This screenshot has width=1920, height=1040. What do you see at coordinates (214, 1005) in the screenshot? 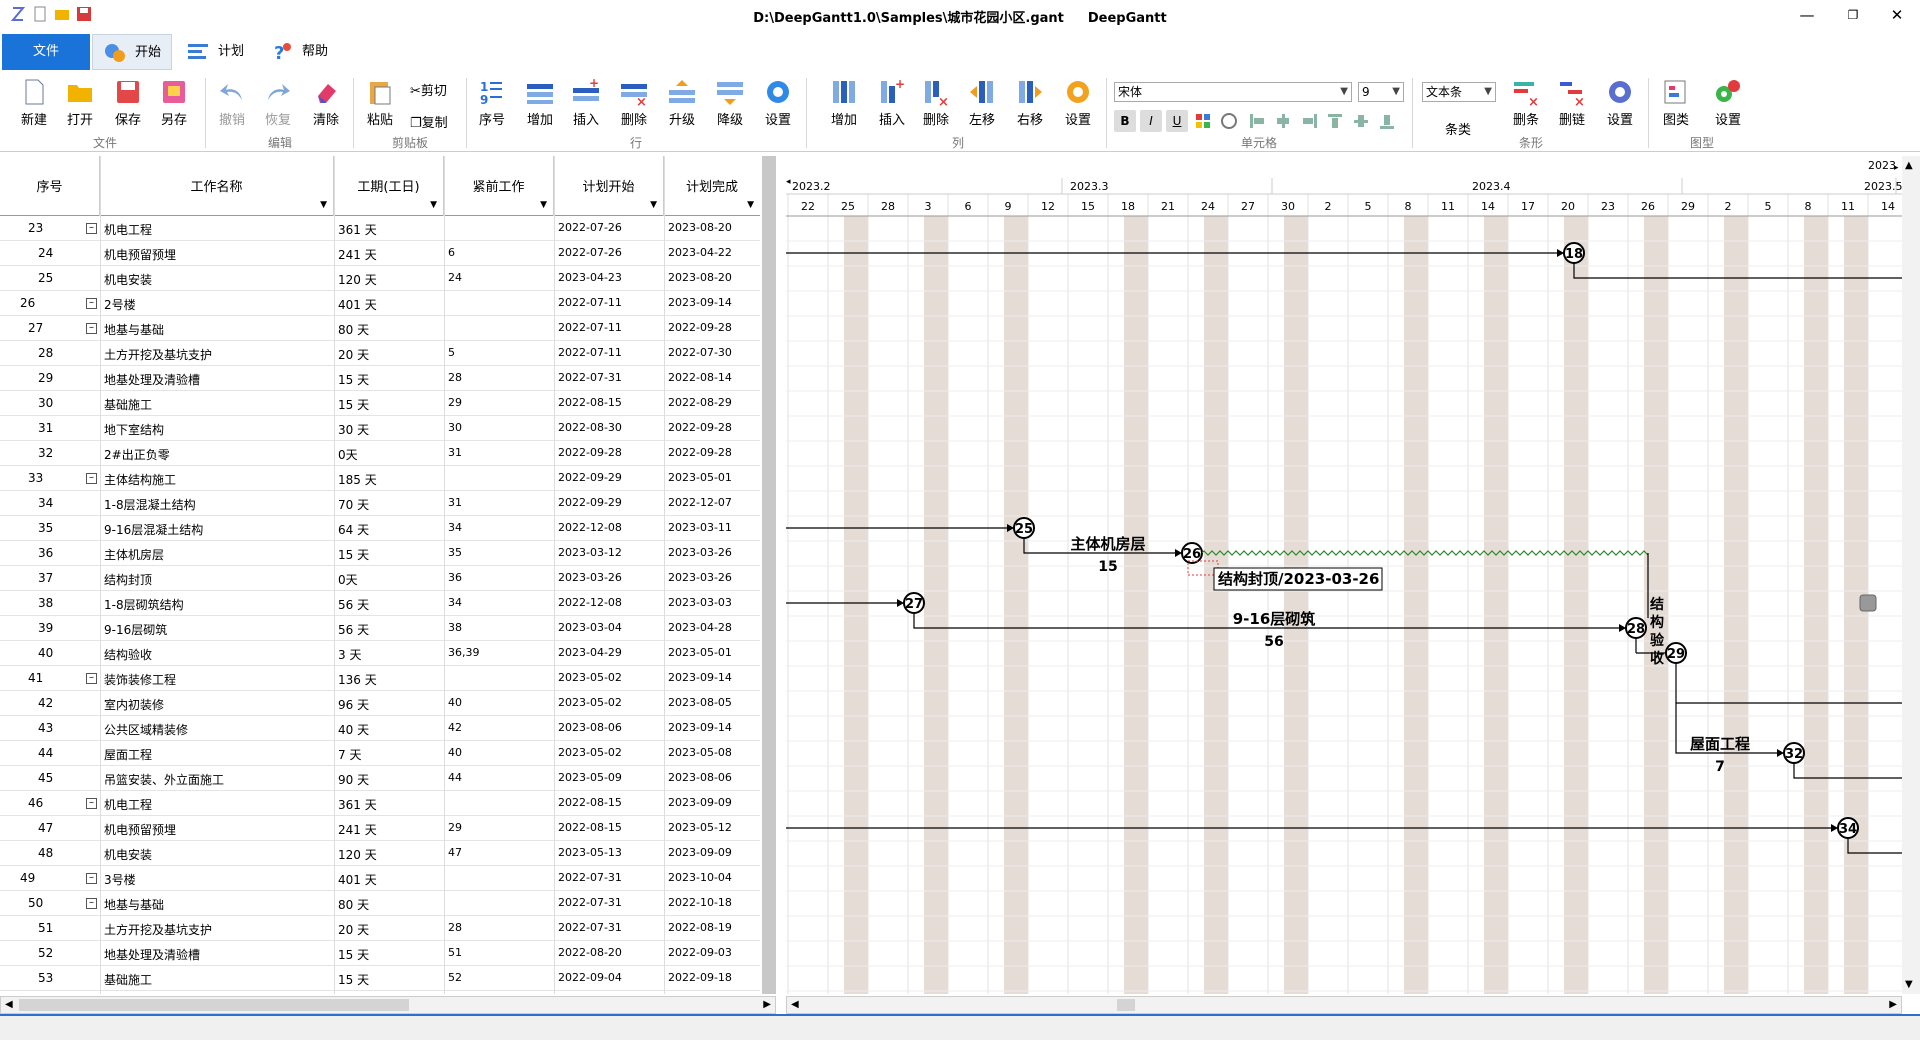
I see `scroll-thumb` at bounding box center [214, 1005].